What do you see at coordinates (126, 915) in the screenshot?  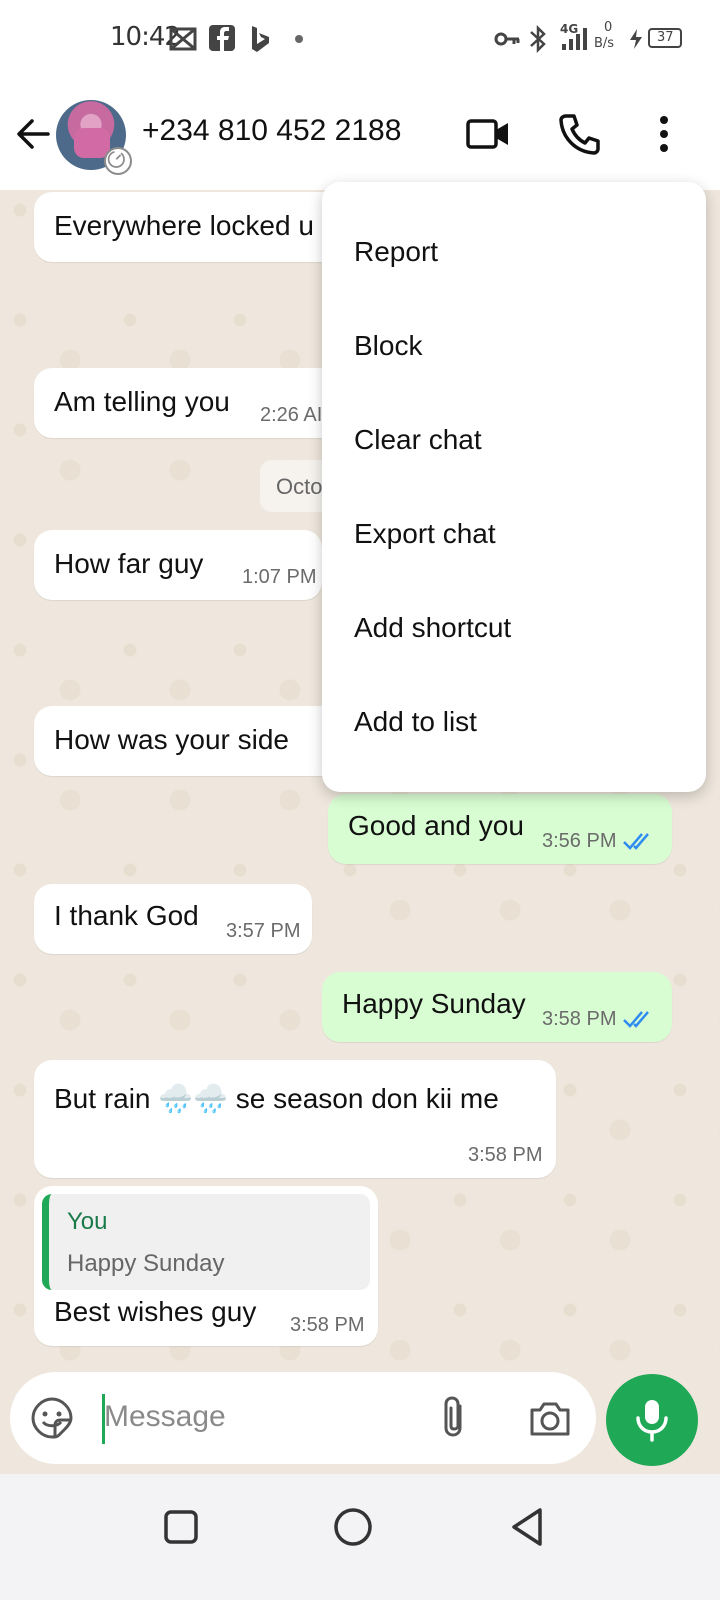 I see `message-text: I thank God` at bounding box center [126, 915].